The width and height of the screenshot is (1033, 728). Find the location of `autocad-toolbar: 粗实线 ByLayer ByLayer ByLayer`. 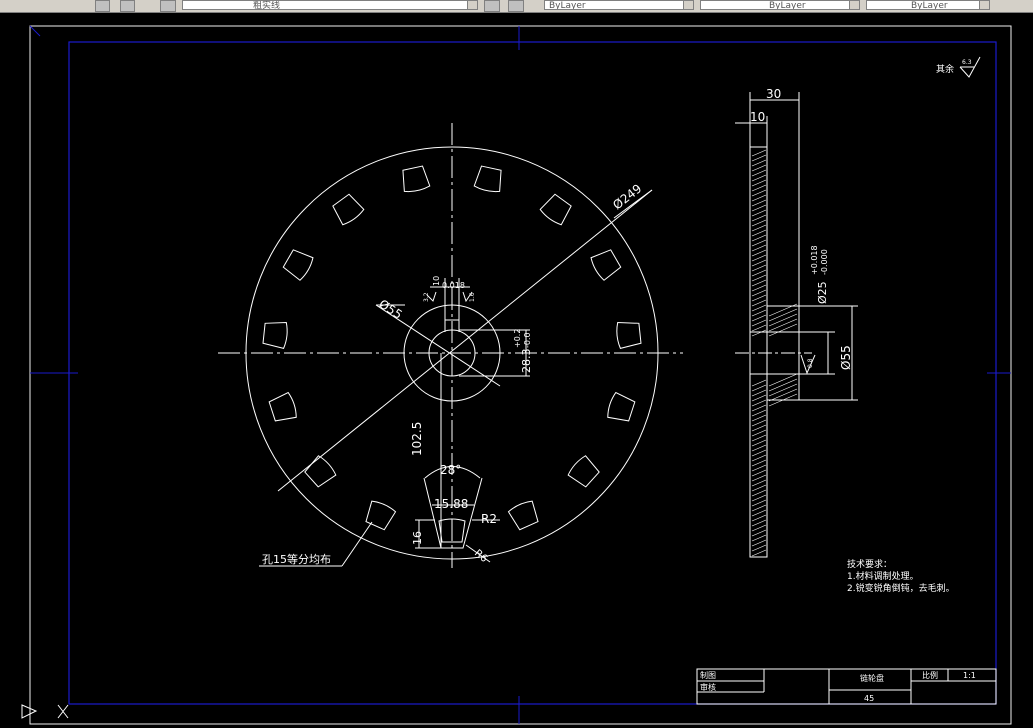

autocad-toolbar: 粗实线 ByLayer ByLayer ByLayer is located at coordinates (516, 6).